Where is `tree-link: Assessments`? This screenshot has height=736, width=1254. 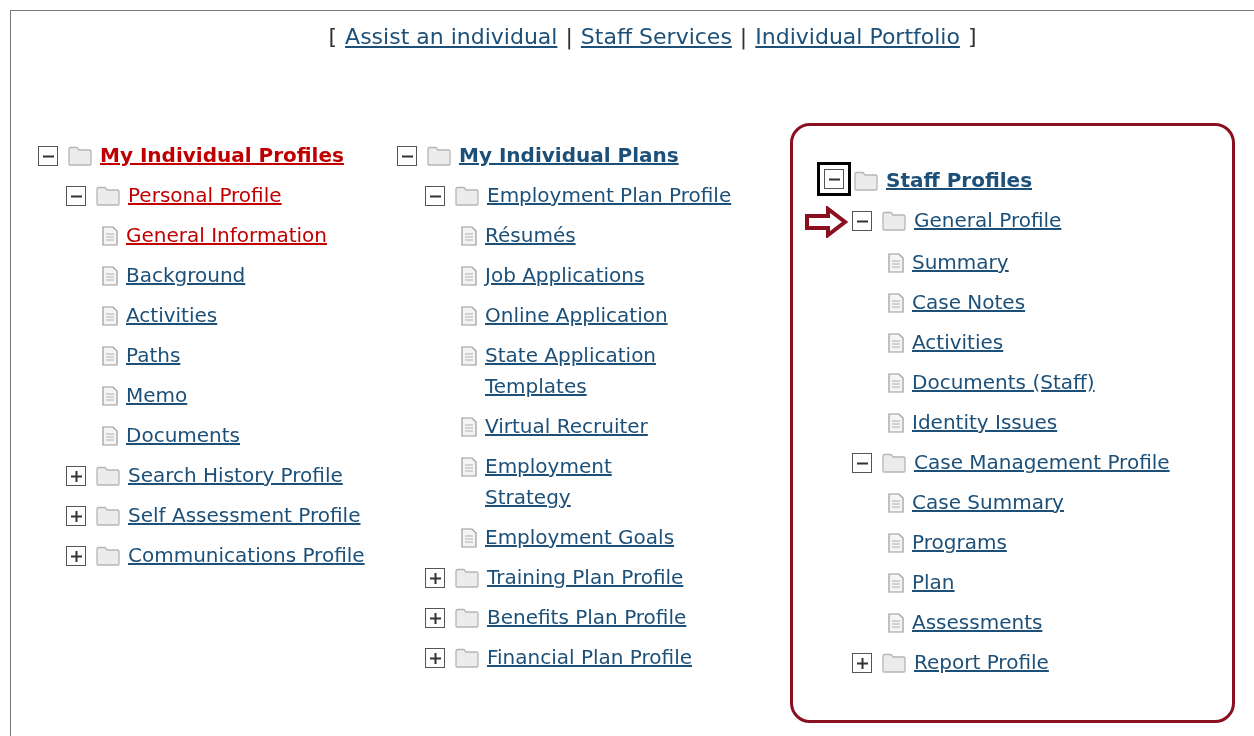
tree-link: Assessments is located at coordinates (977, 622).